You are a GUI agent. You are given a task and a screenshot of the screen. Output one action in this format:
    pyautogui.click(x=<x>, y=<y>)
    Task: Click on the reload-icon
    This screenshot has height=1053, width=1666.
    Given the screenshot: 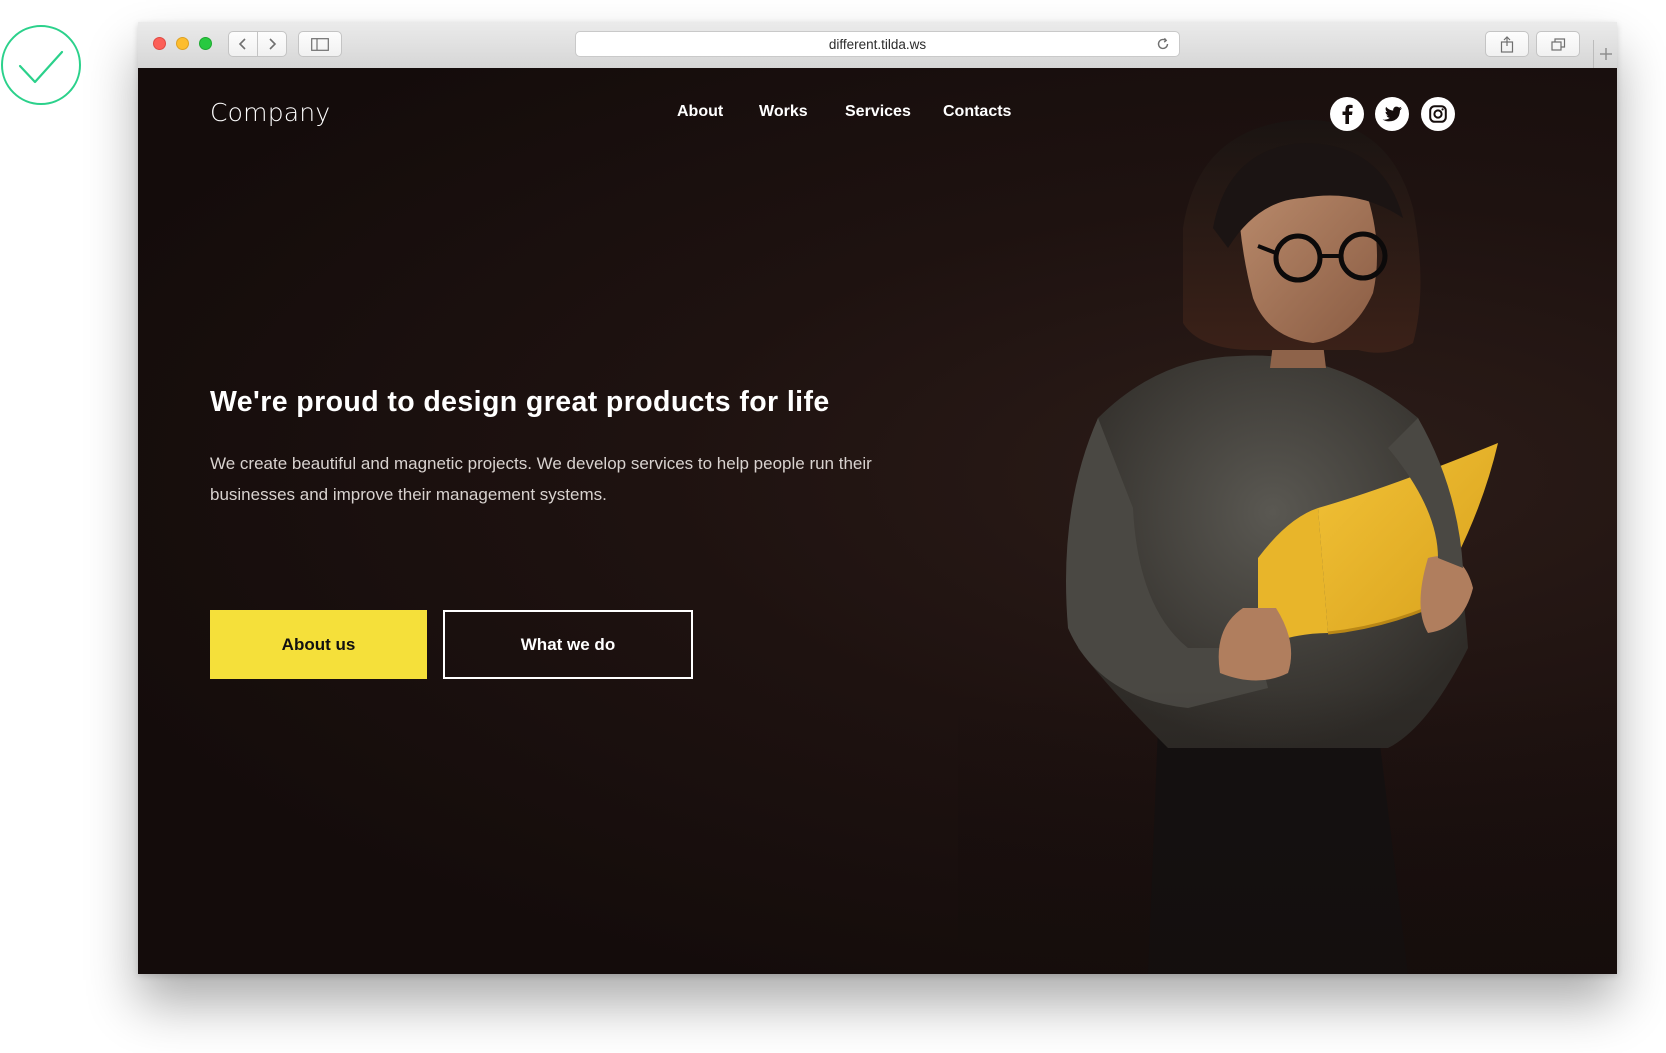 What is the action you would take?
    pyautogui.click(x=1163, y=44)
    